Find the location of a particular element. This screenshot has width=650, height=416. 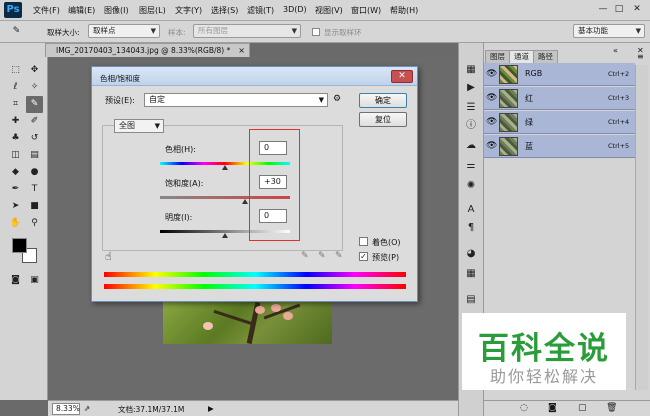

saturation-slider-thumb is located at coordinates (245, 201).